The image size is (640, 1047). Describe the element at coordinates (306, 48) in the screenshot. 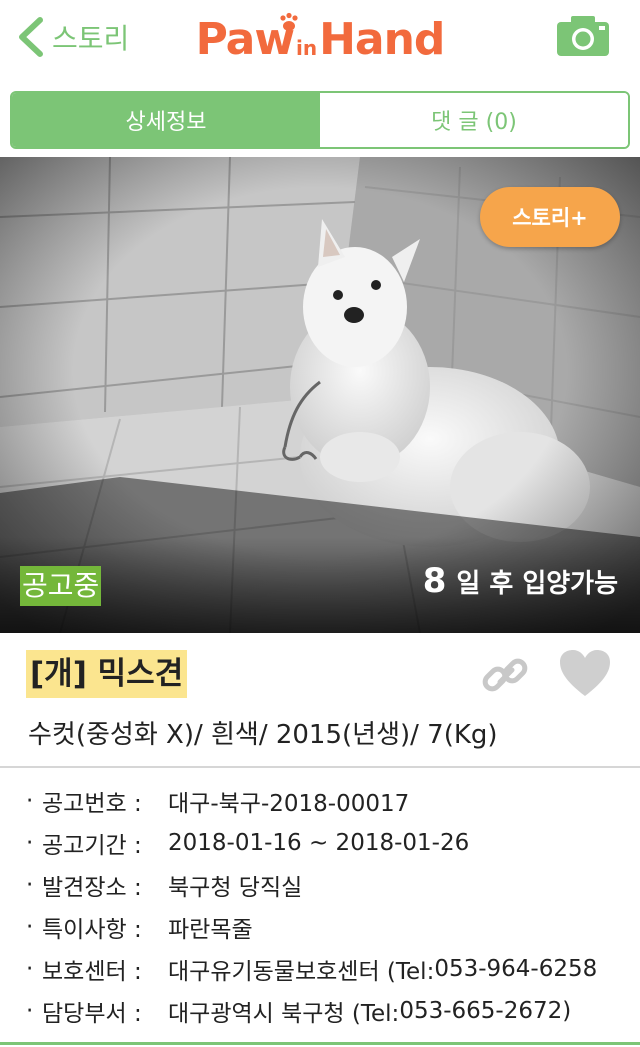

I see `logo-in-text: in` at that location.